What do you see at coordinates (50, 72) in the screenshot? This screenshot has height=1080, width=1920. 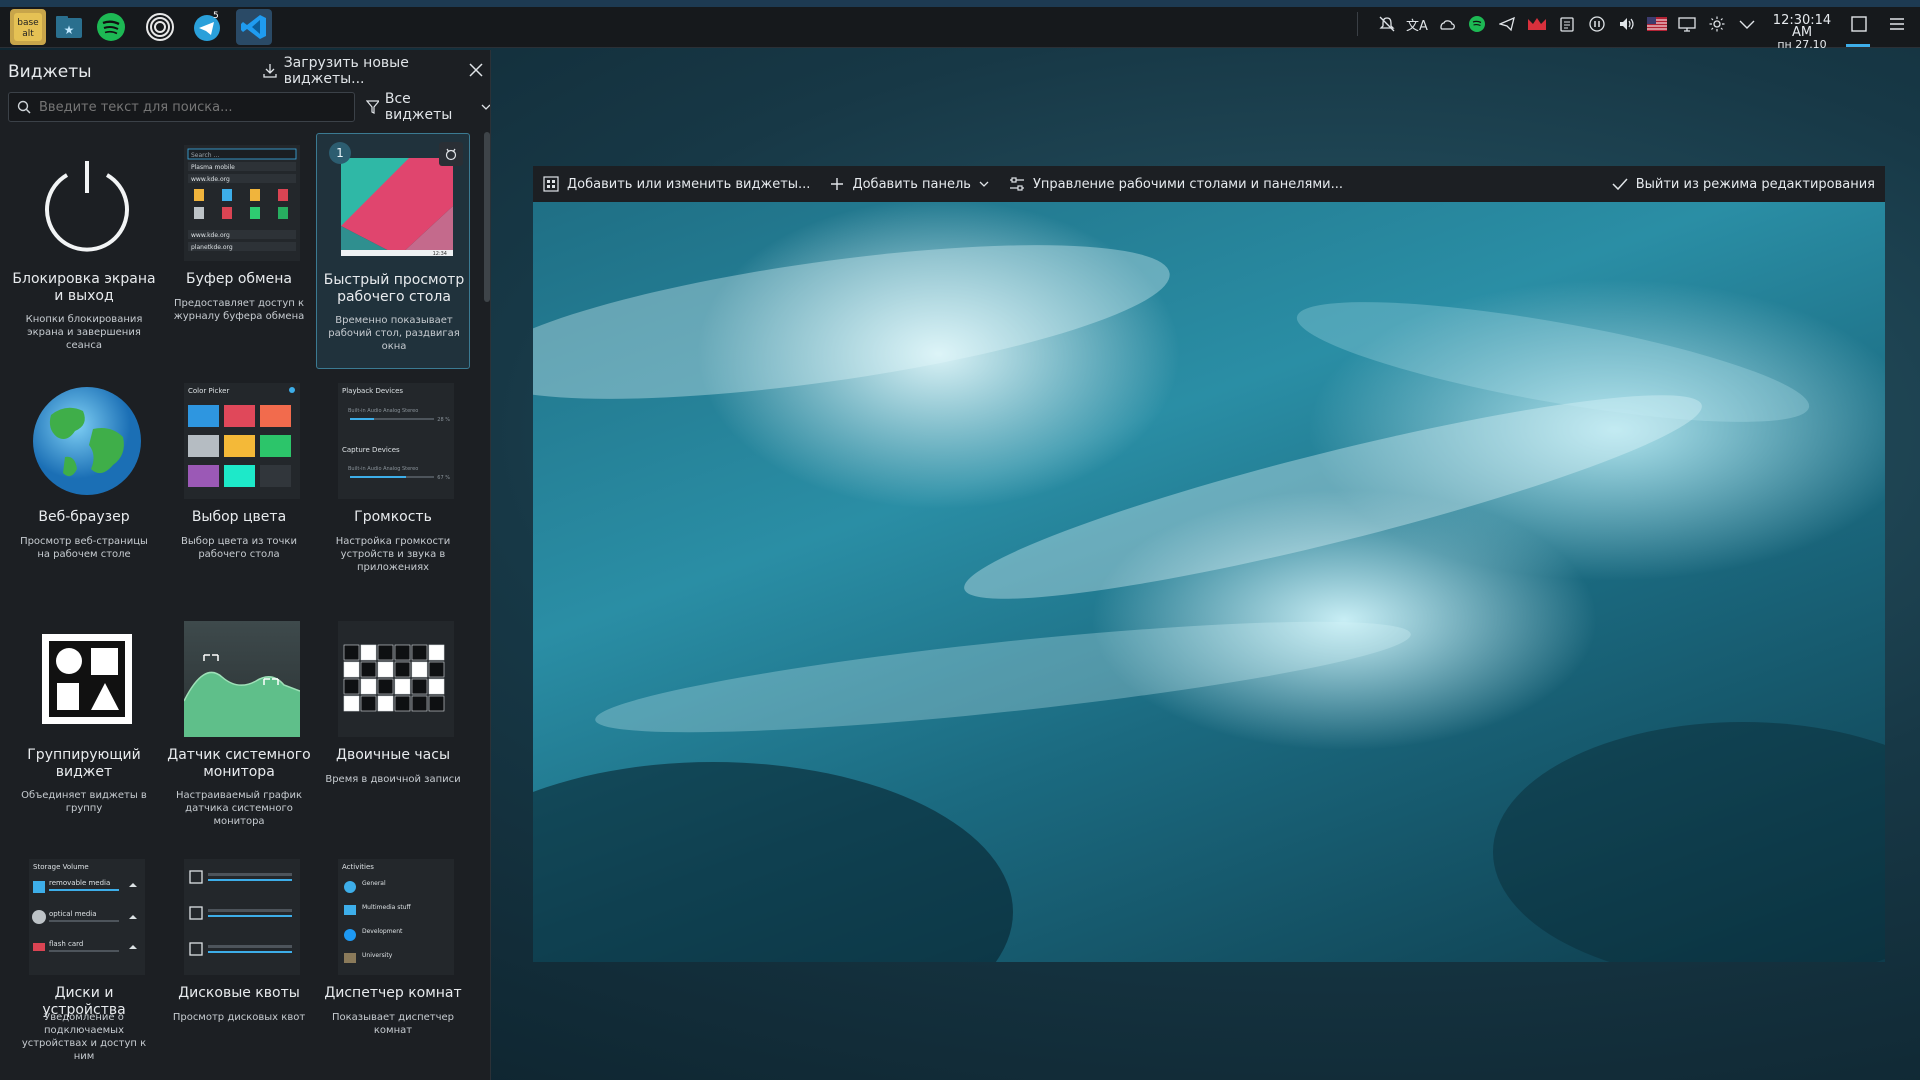 I see `explorer-title: Виджеты` at bounding box center [50, 72].